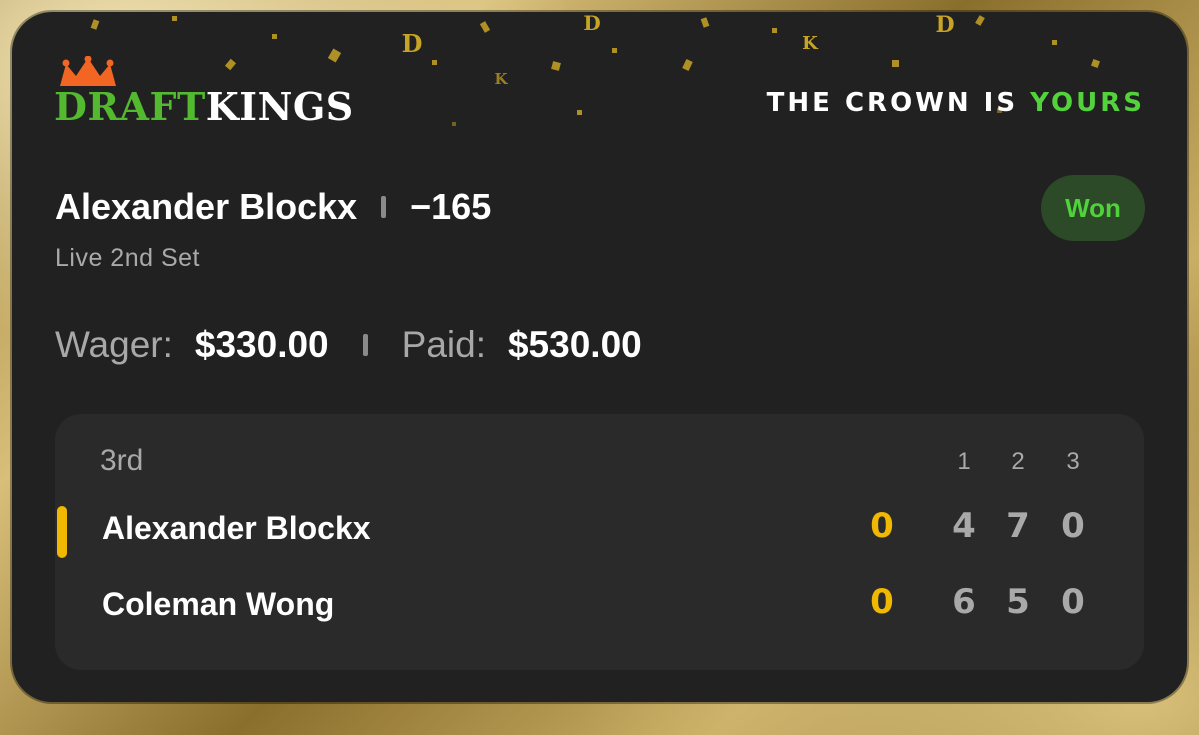 This screenshot has height=735, width=1199. I want to click on market-label: Live 2nd Set, so click(127, 258).